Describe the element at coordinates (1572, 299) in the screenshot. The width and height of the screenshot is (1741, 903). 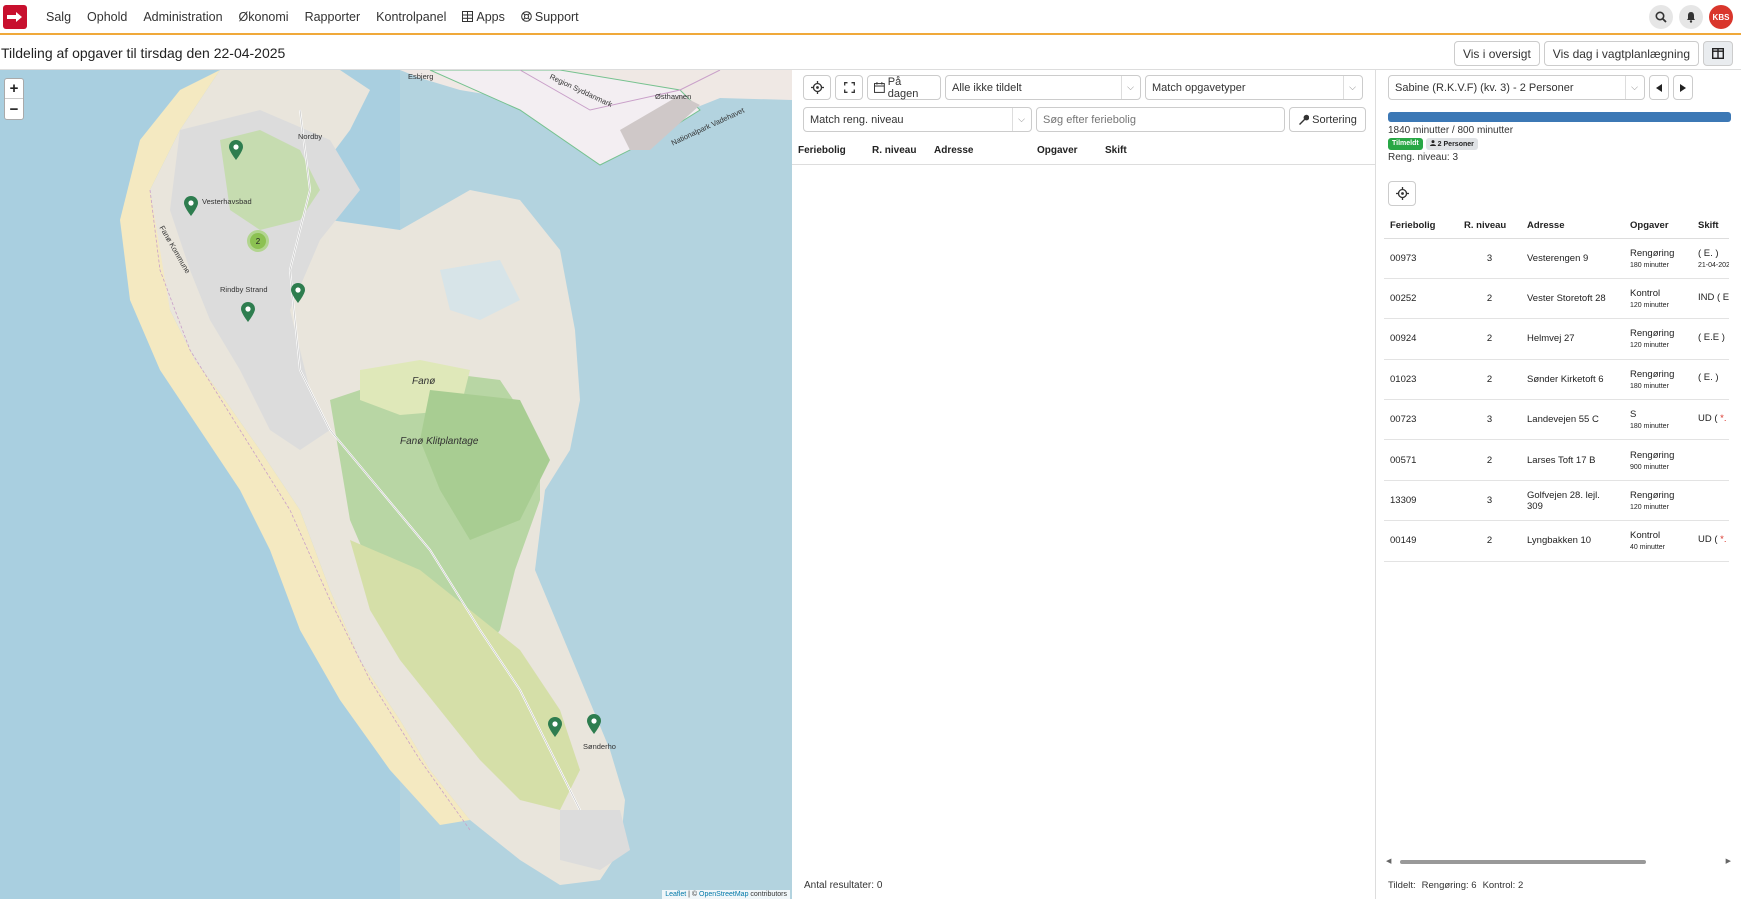
I see `cell-address: Vester Storetoft 28` at that location.